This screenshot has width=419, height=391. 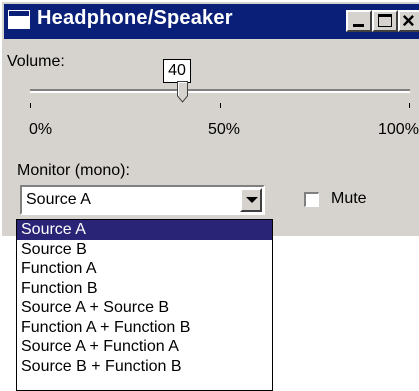 I want to click on tick-label-50: 50%, so click(x=224, y=129).